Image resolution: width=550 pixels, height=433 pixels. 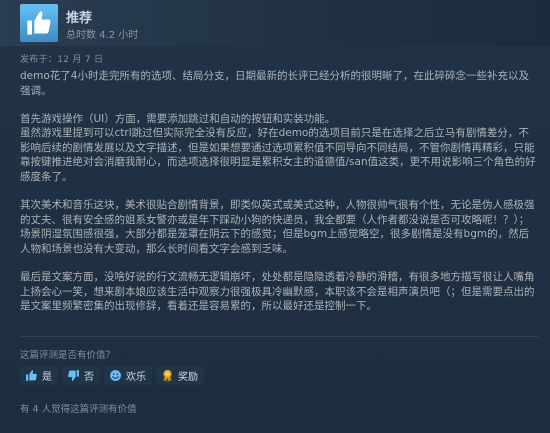 I want to click on vote-buttons: 是 否 欢乐 奖励, so click(x=112, y=376).